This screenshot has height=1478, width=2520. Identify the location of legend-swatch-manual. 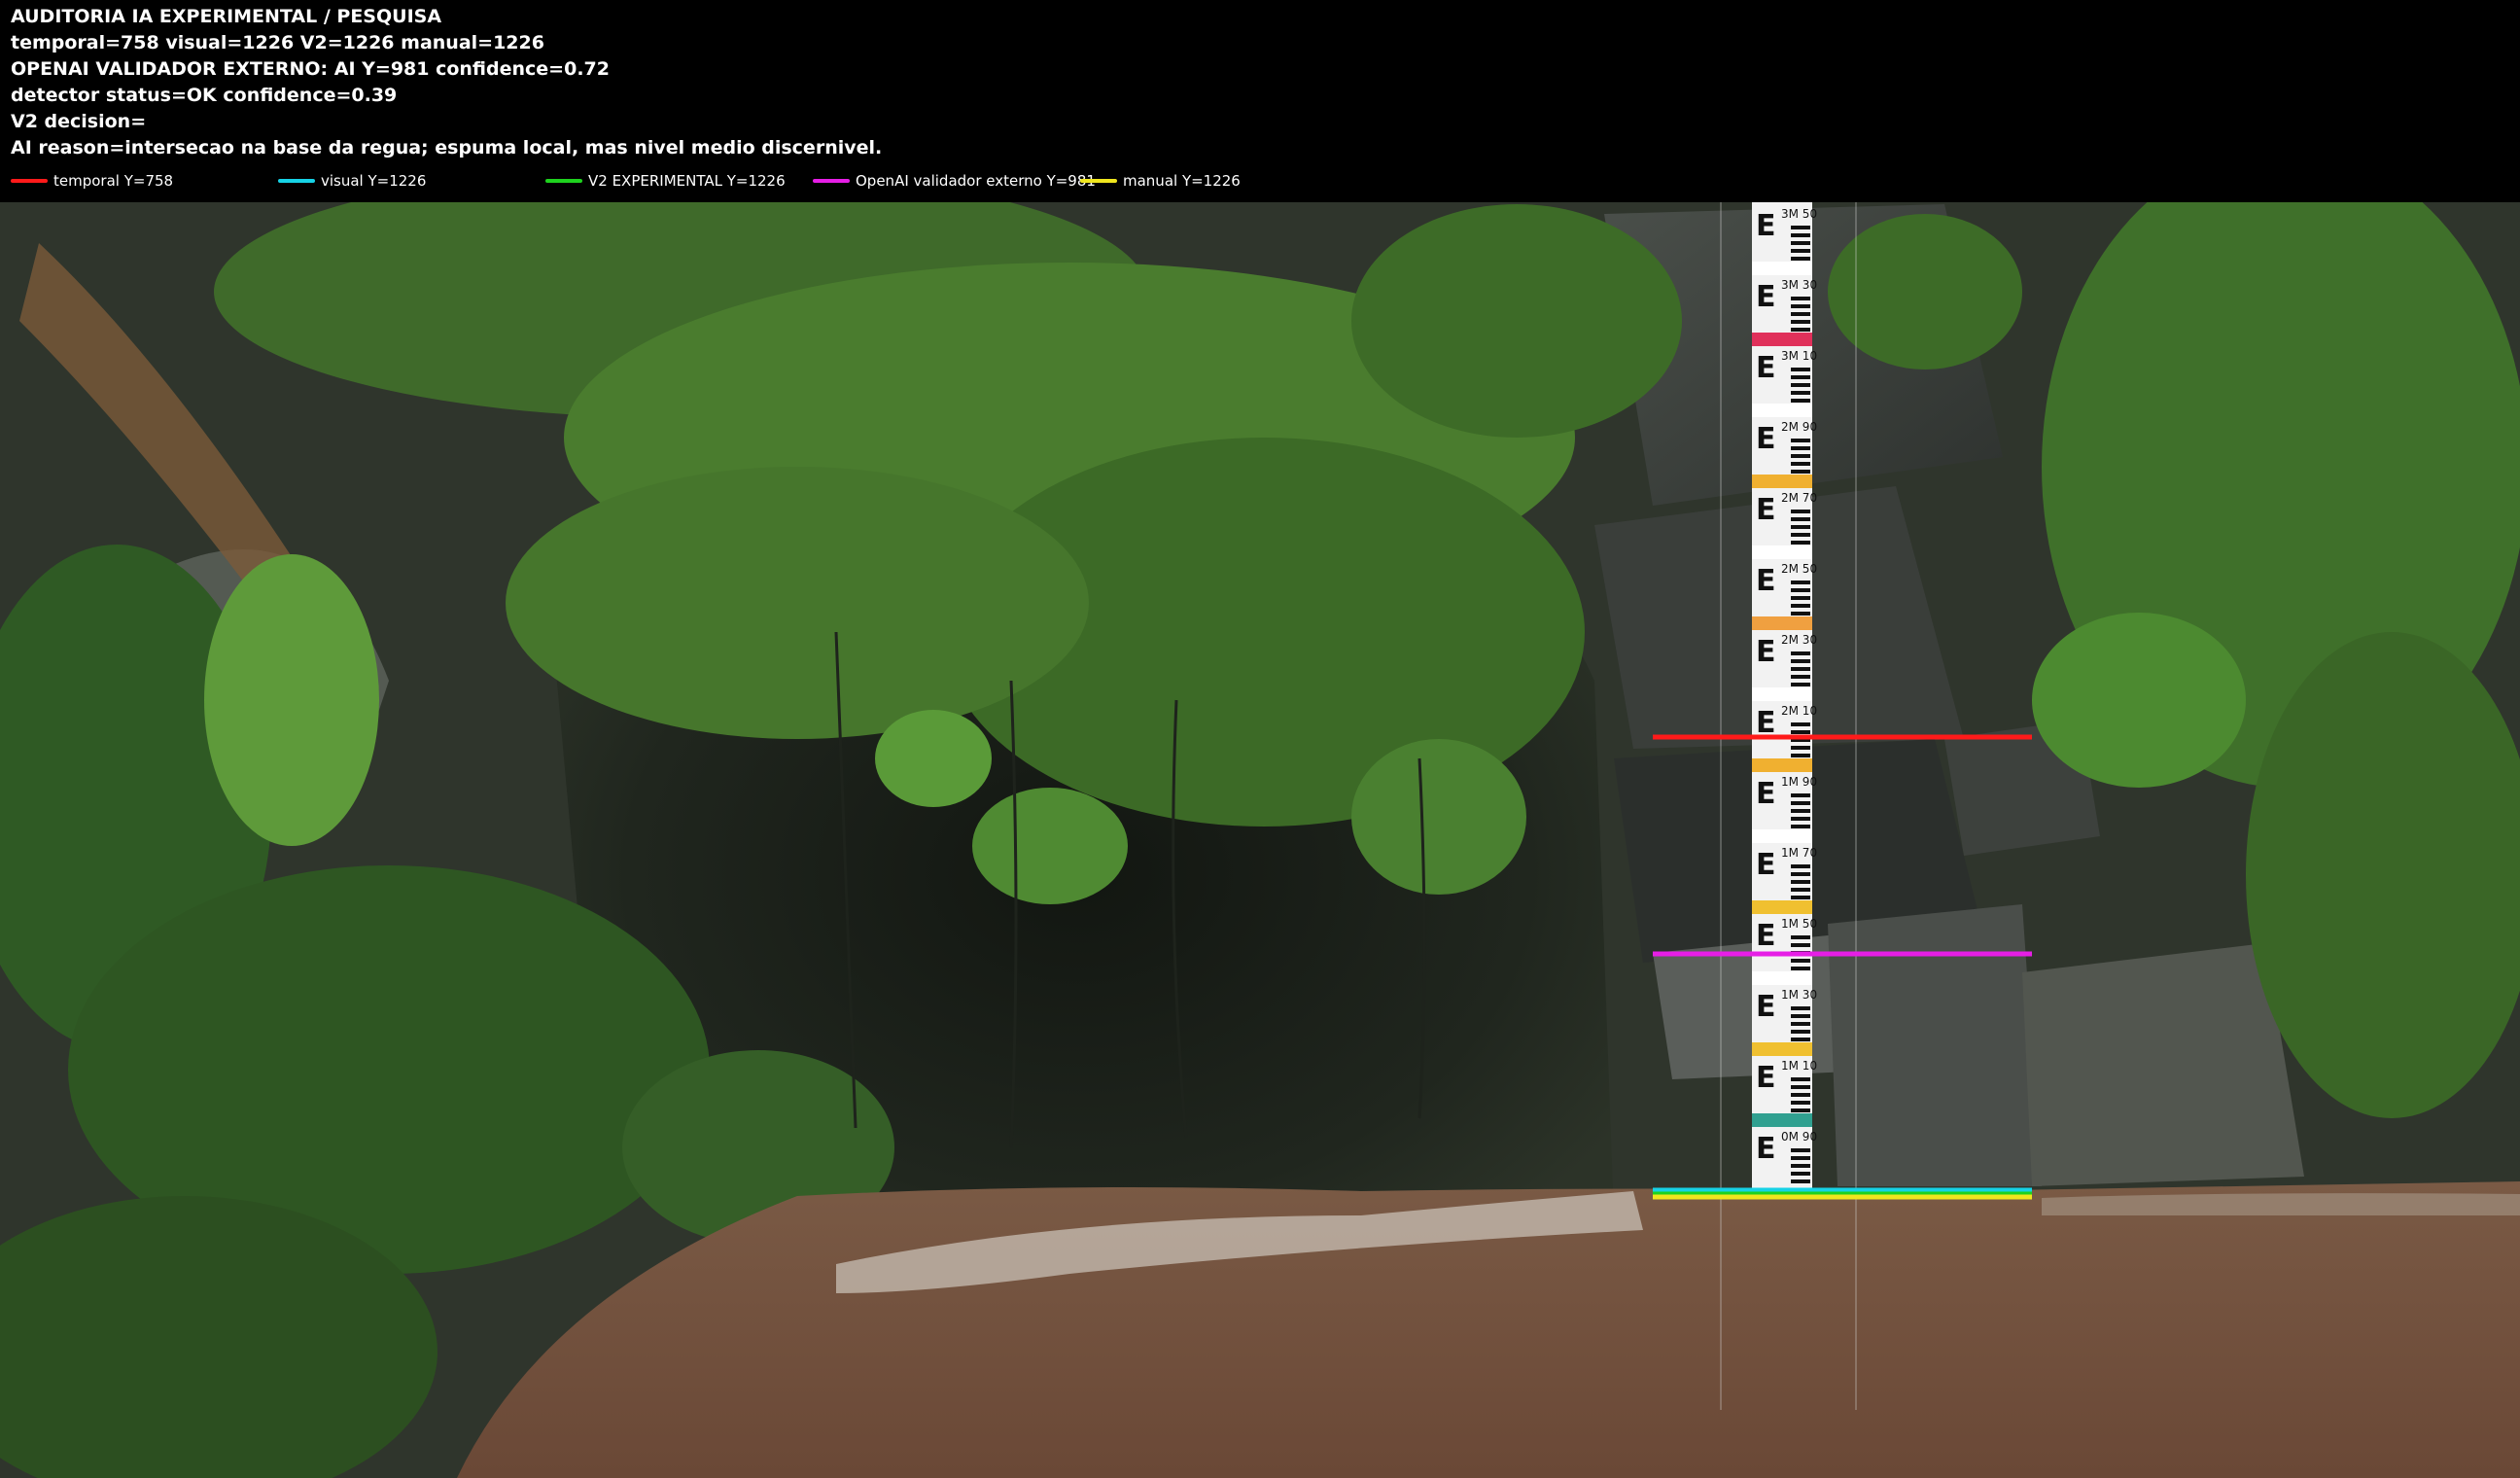
(1098, 181).